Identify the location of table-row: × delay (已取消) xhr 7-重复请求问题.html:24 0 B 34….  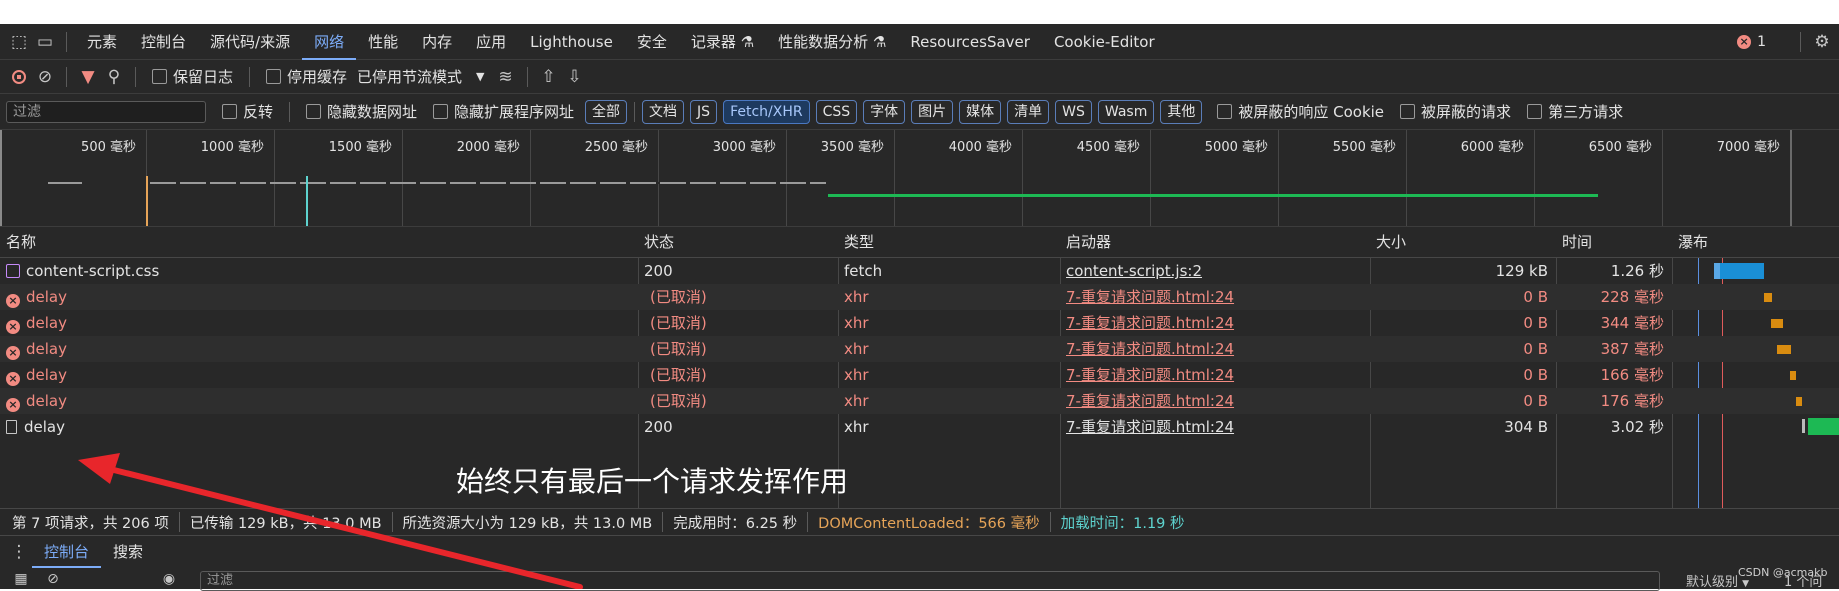
(919, 323).